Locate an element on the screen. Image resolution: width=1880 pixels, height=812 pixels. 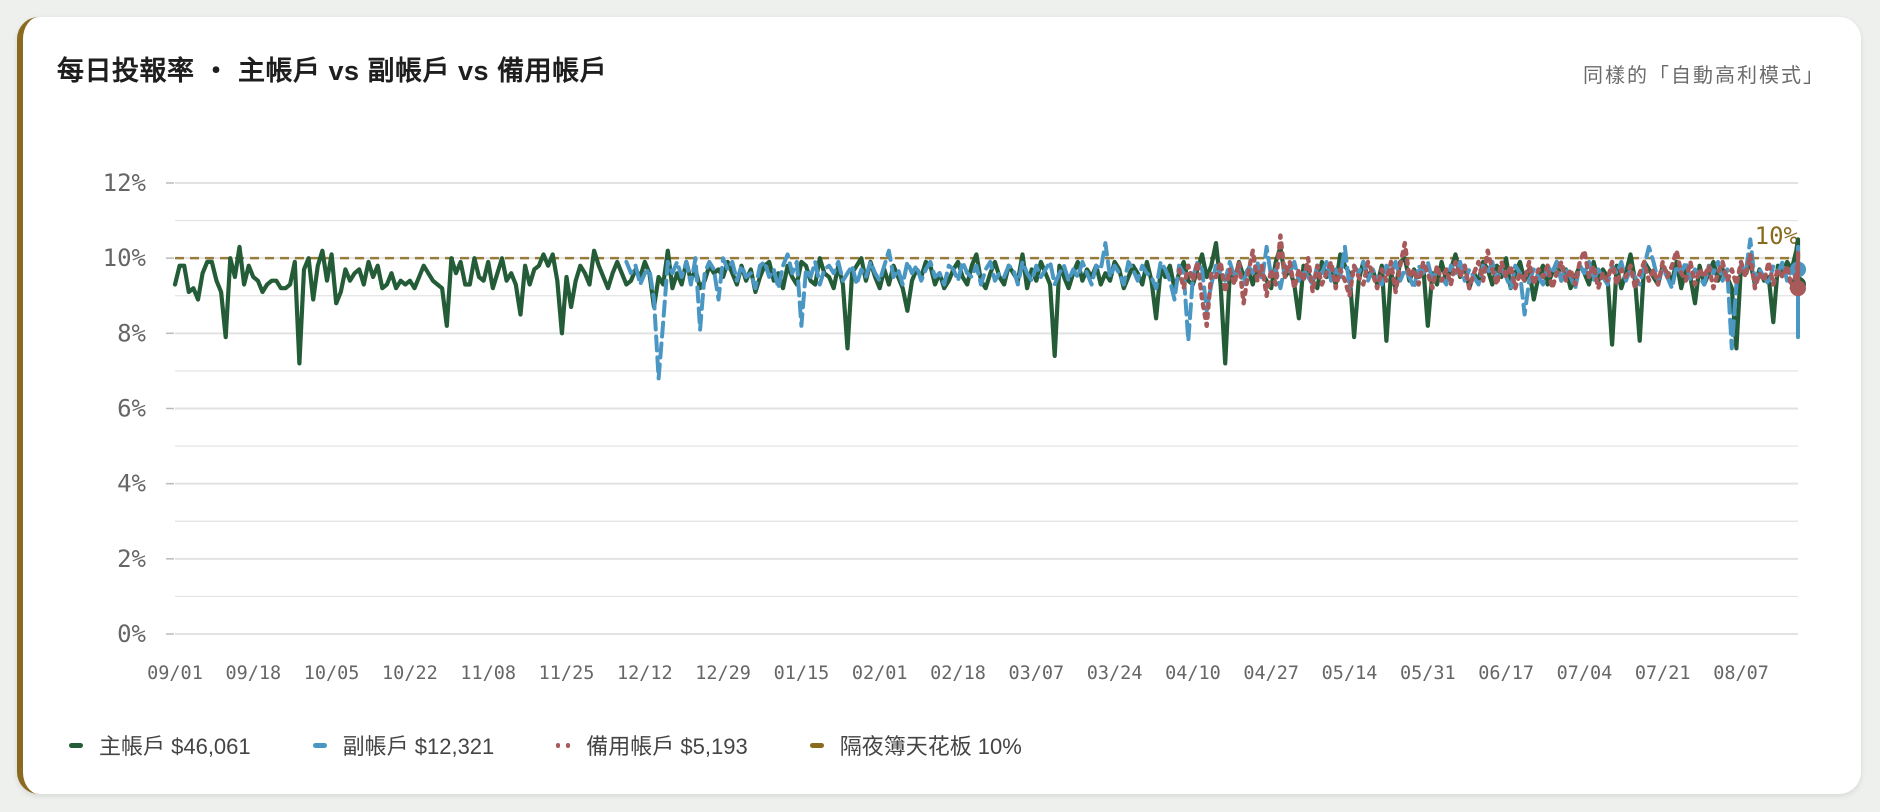
x-tick-label-11: 03/07 is located at coordinates (1036, 673).